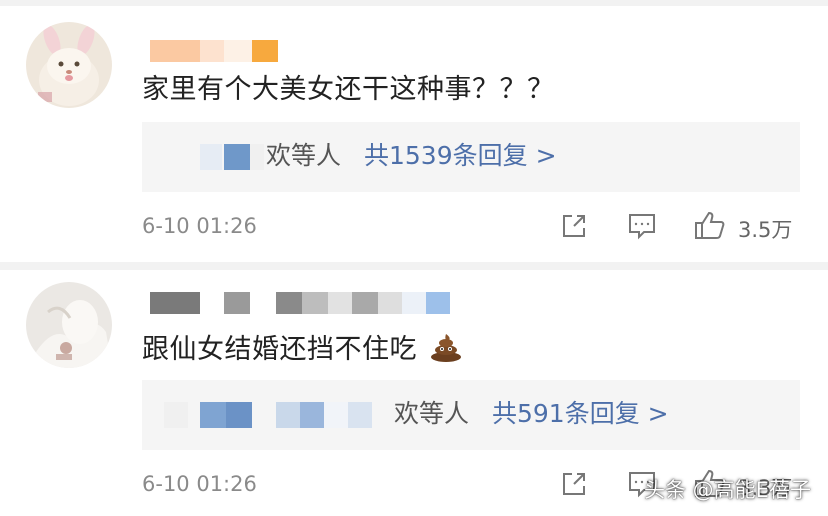 The height and width of the screenshot is (516, 828). What do you see at coordinates (471, 415) in the screenshot?
I see `reply-preview: 欢等人 共591条回复 >` at bounding box center [471, 415].